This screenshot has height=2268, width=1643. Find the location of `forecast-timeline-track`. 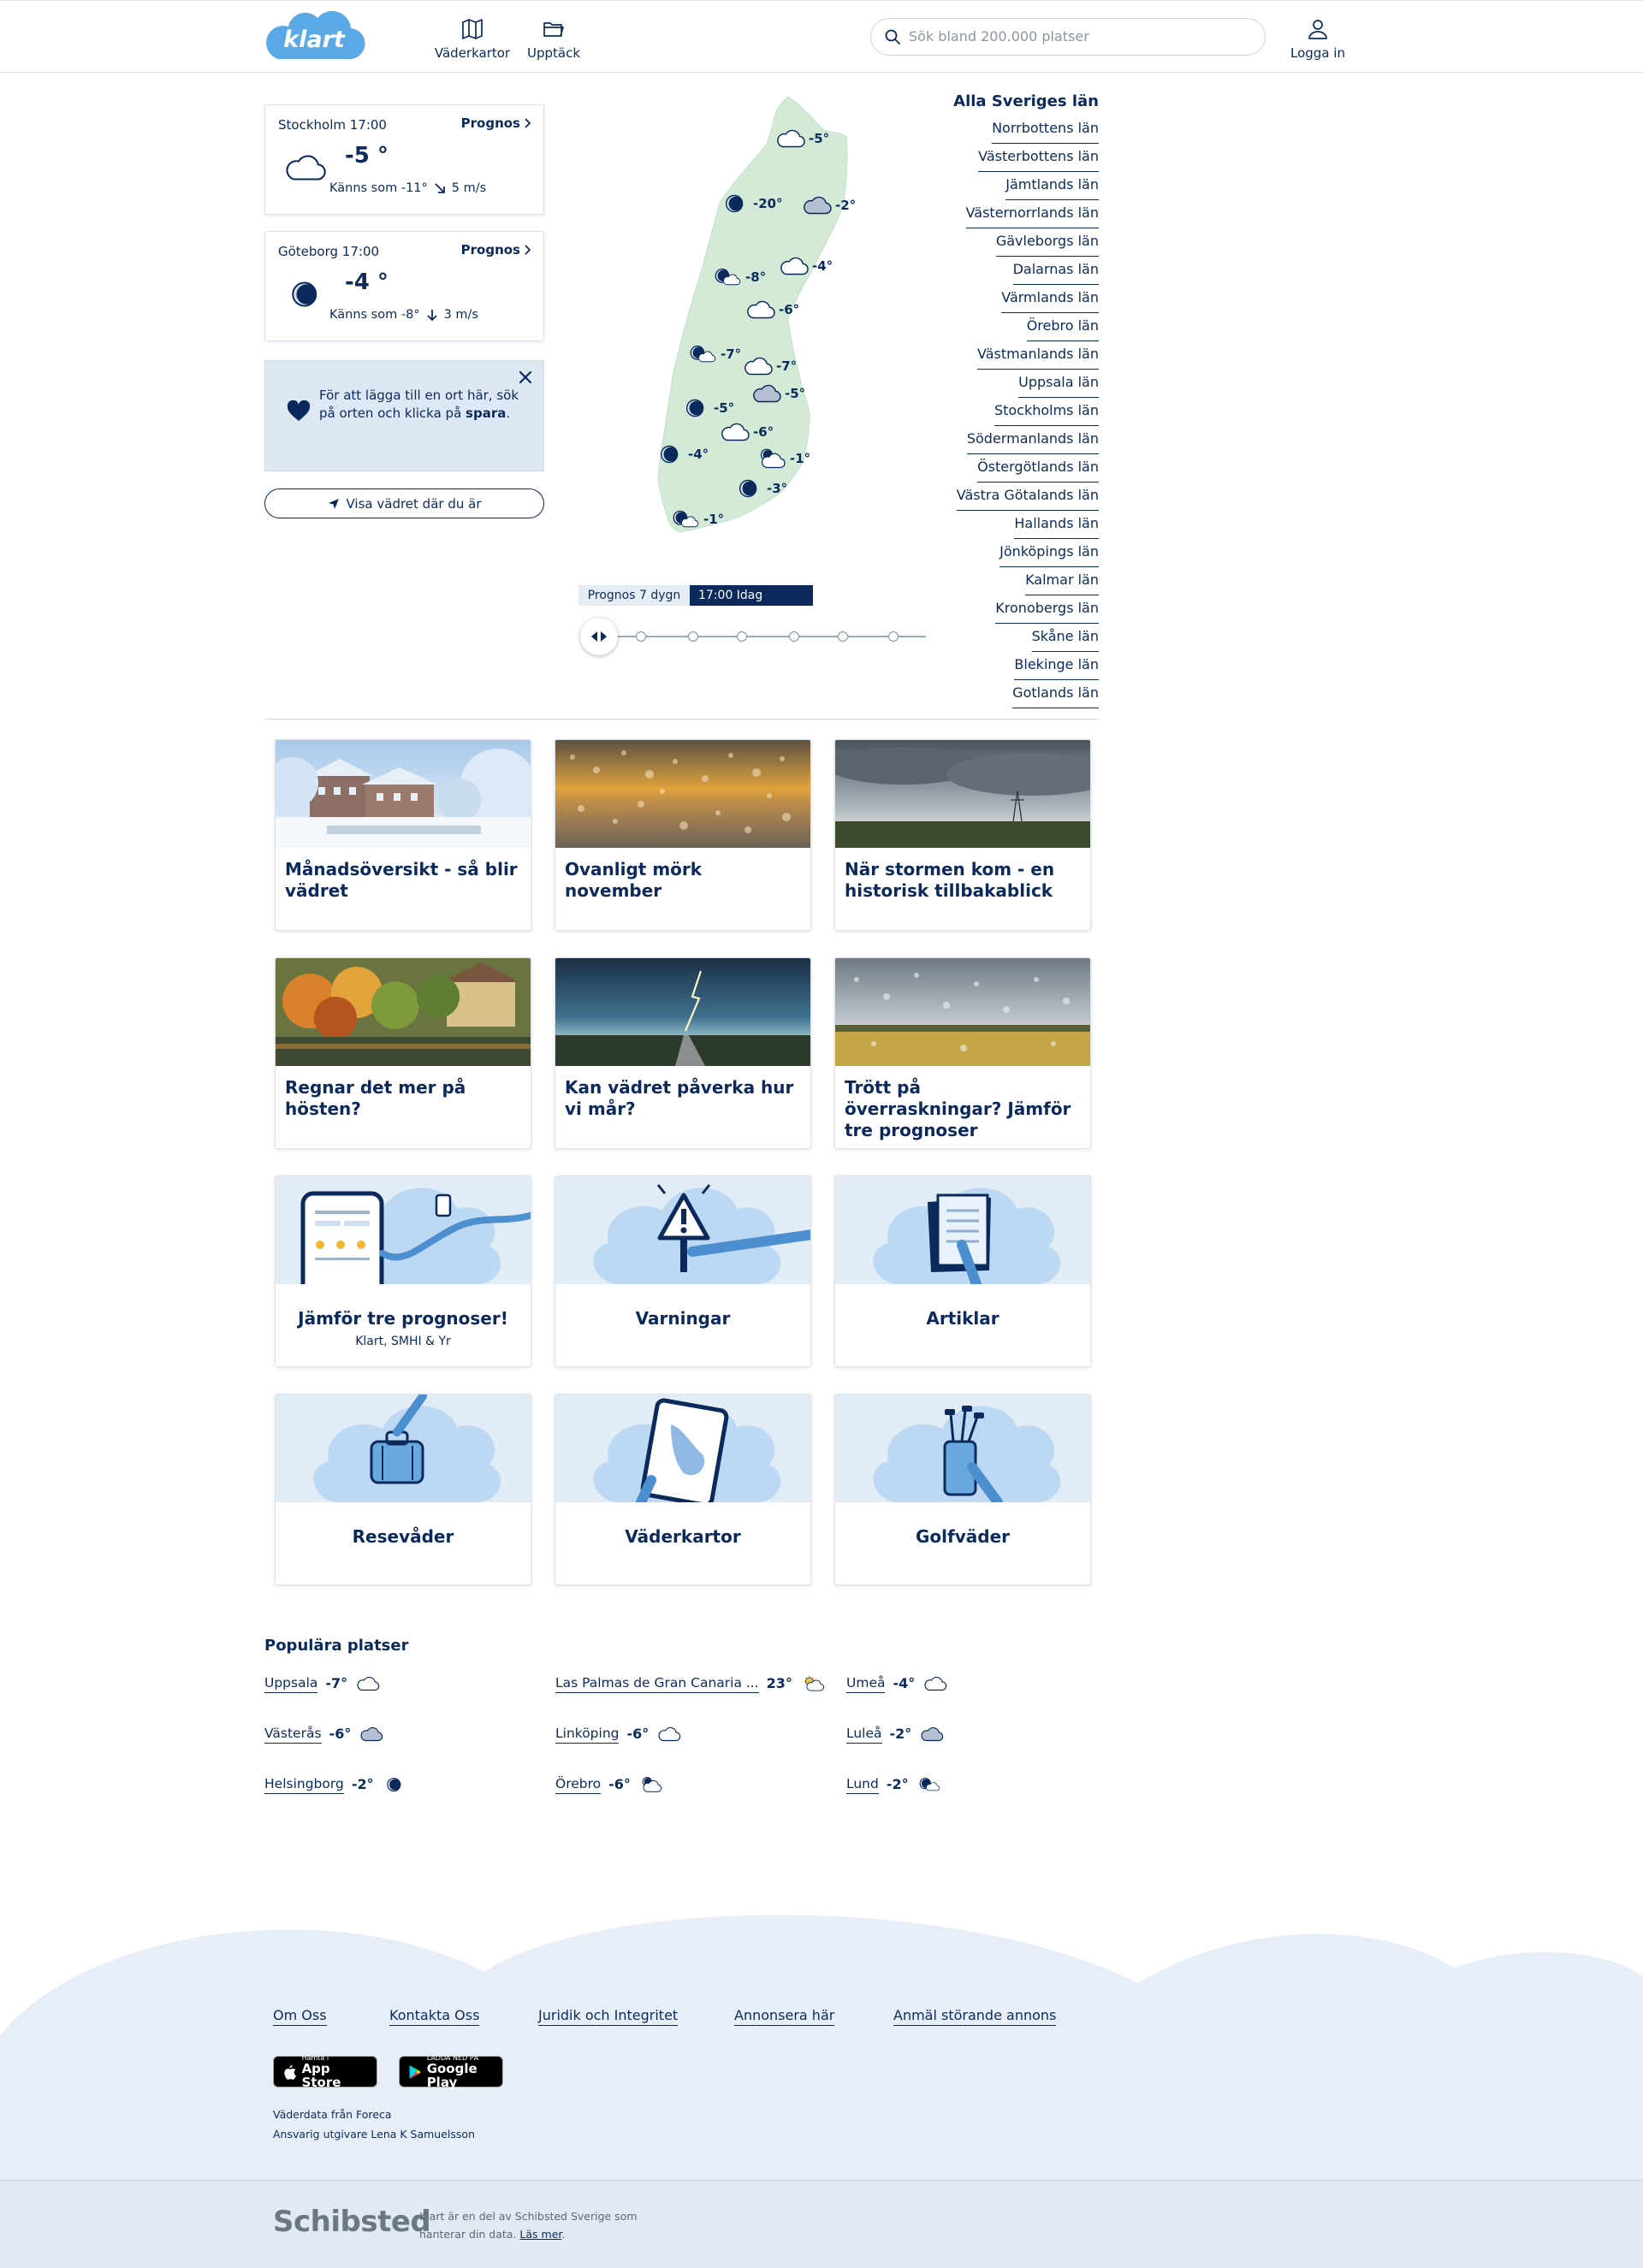

forecast-timeline-track is located at coordinates (772, 636).